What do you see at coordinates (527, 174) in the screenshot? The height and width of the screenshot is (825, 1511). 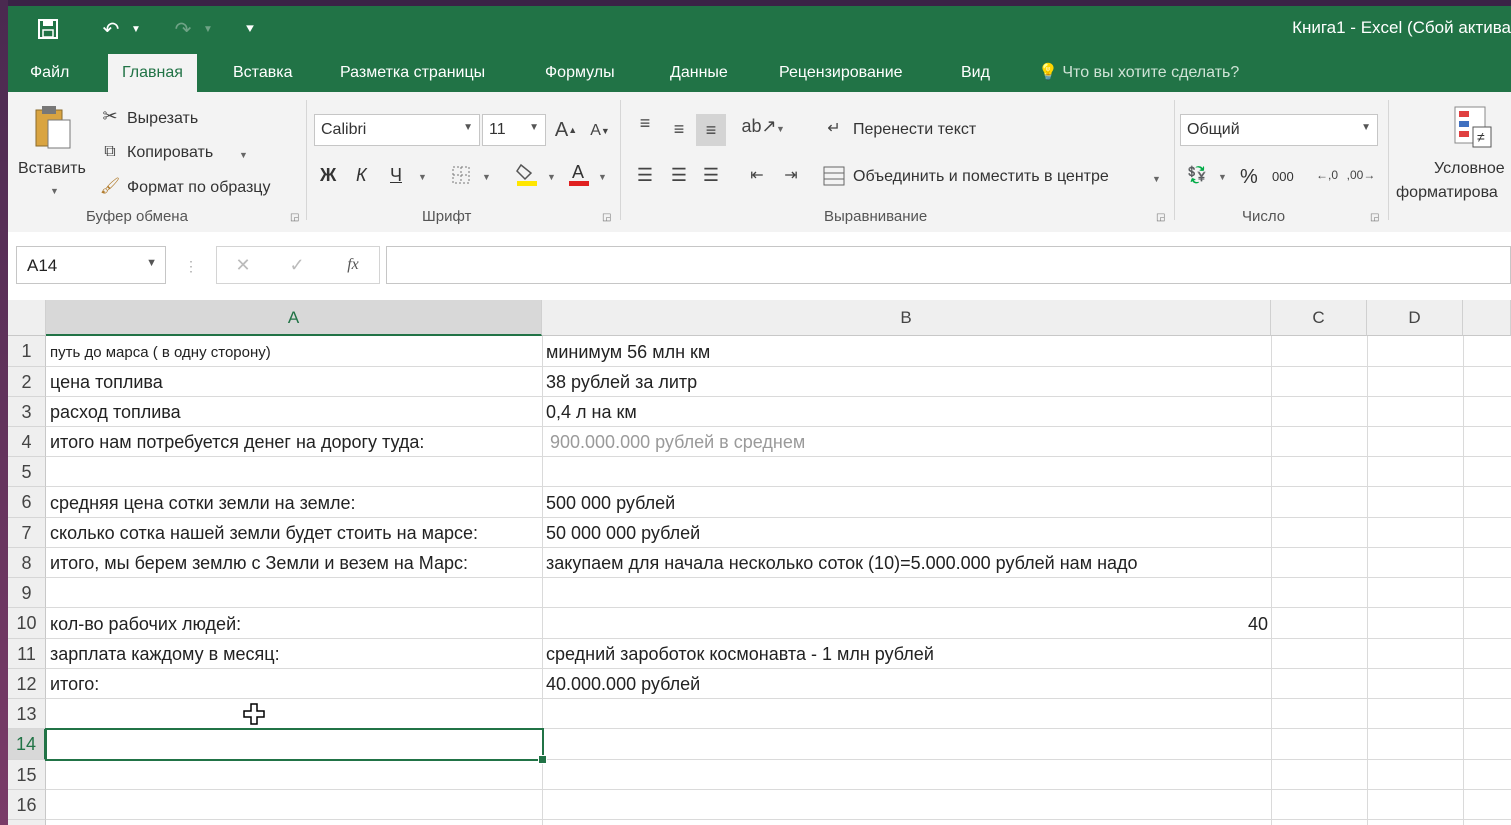 I see `fill-color-icon` at bounding box center [527, 174].